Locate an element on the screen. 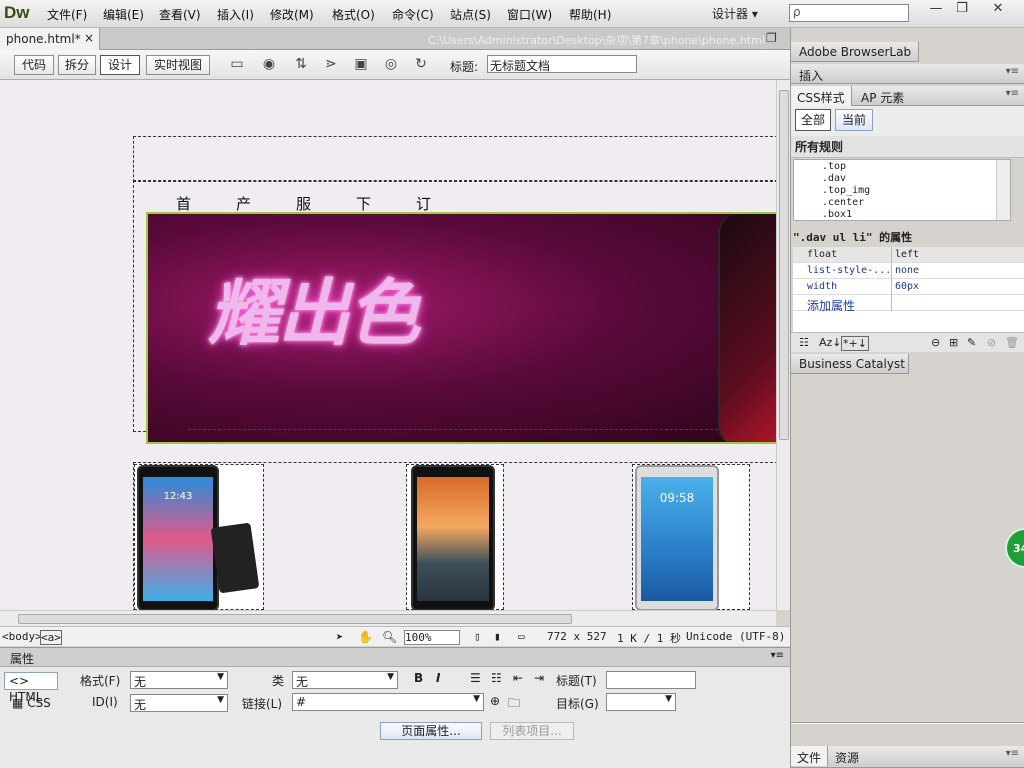 The height and width of the screenshot is (768, 1024). property-row: list-style-... none is located at coordinates (908, 271).